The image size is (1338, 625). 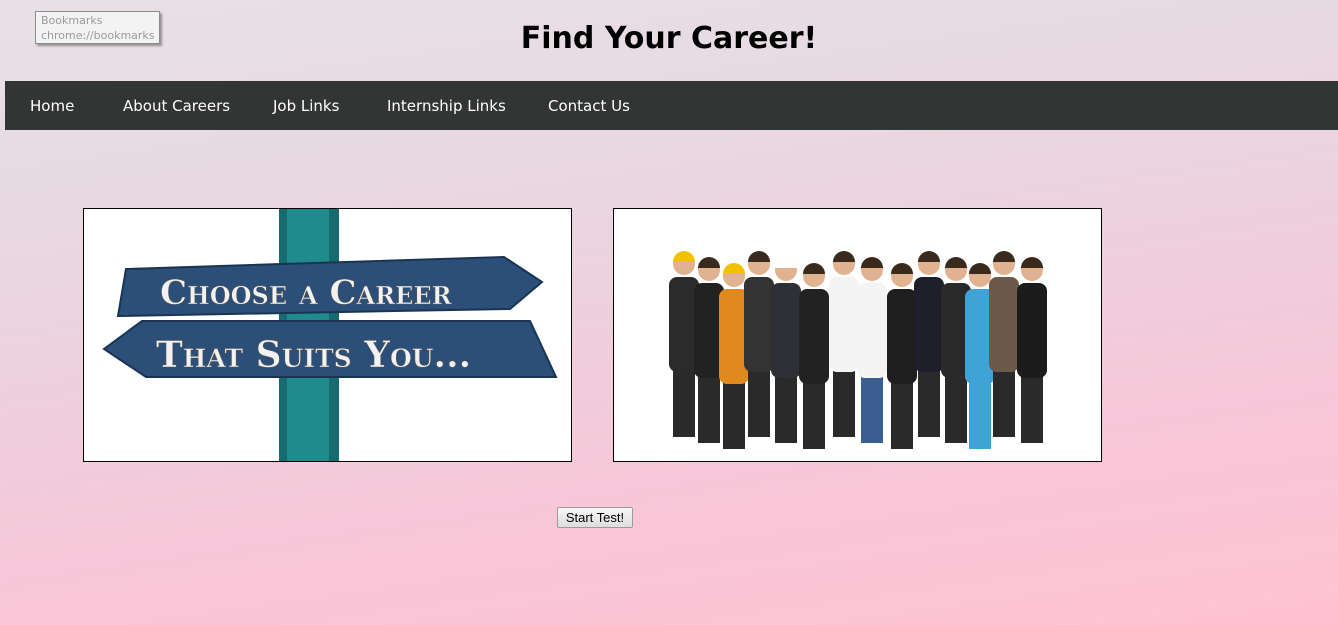 What do you see at coordinates (306, 293) in the screenshot?
I see `sign-line-1: Choose a Career` at bounding box center [306, 293].